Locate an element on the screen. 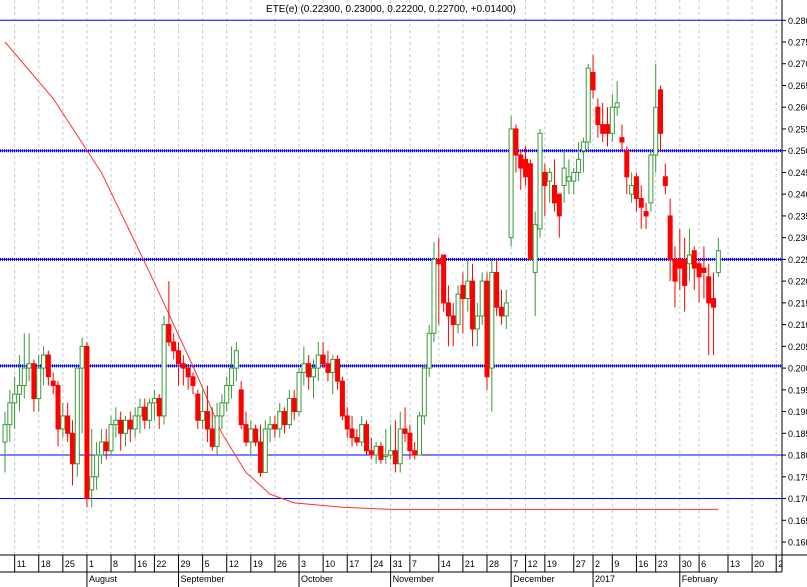  y-tick-label: 0.270 is located at coordinates (797, 64).